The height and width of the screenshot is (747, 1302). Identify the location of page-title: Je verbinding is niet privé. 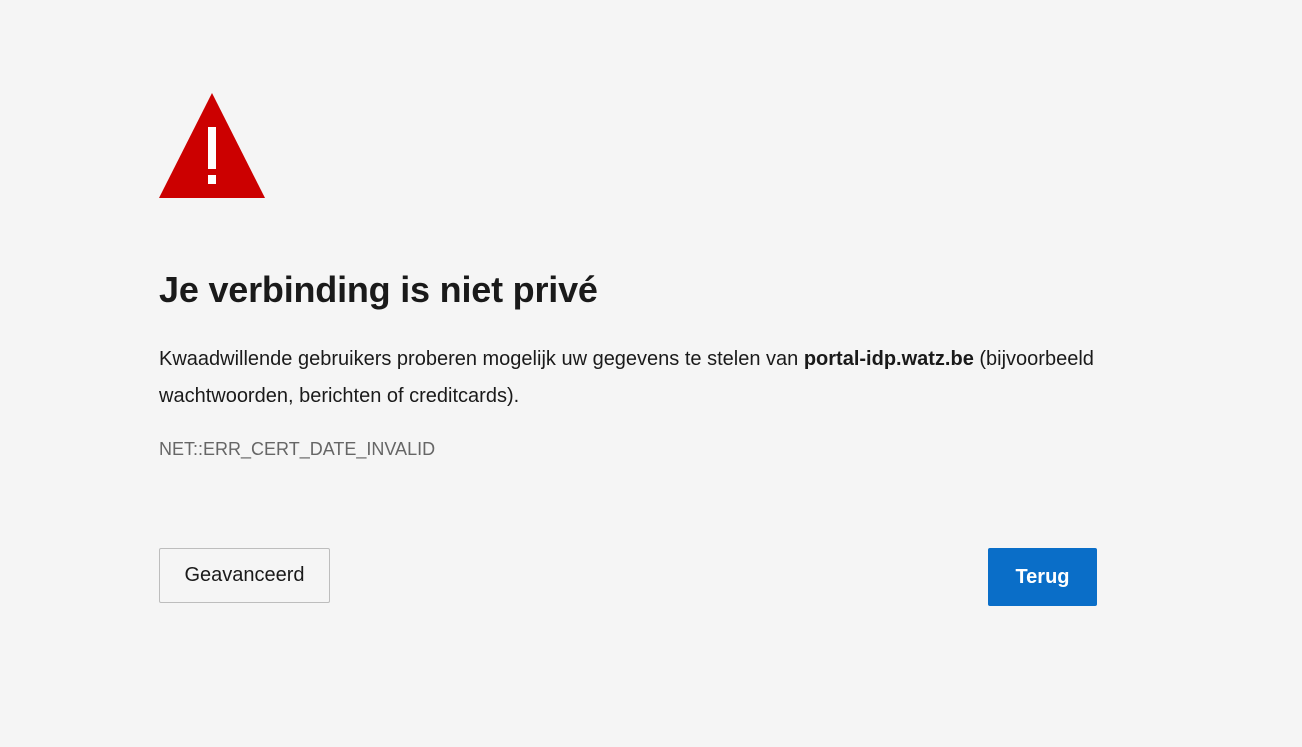
(378, 289).